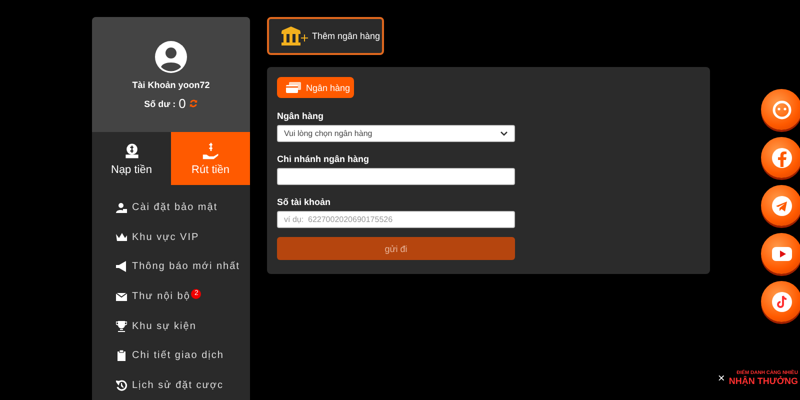 The image size is (800, 400). Describe the element at coordinates (121, 266) in the screenshot. I see `megaphone-icon` at that location.